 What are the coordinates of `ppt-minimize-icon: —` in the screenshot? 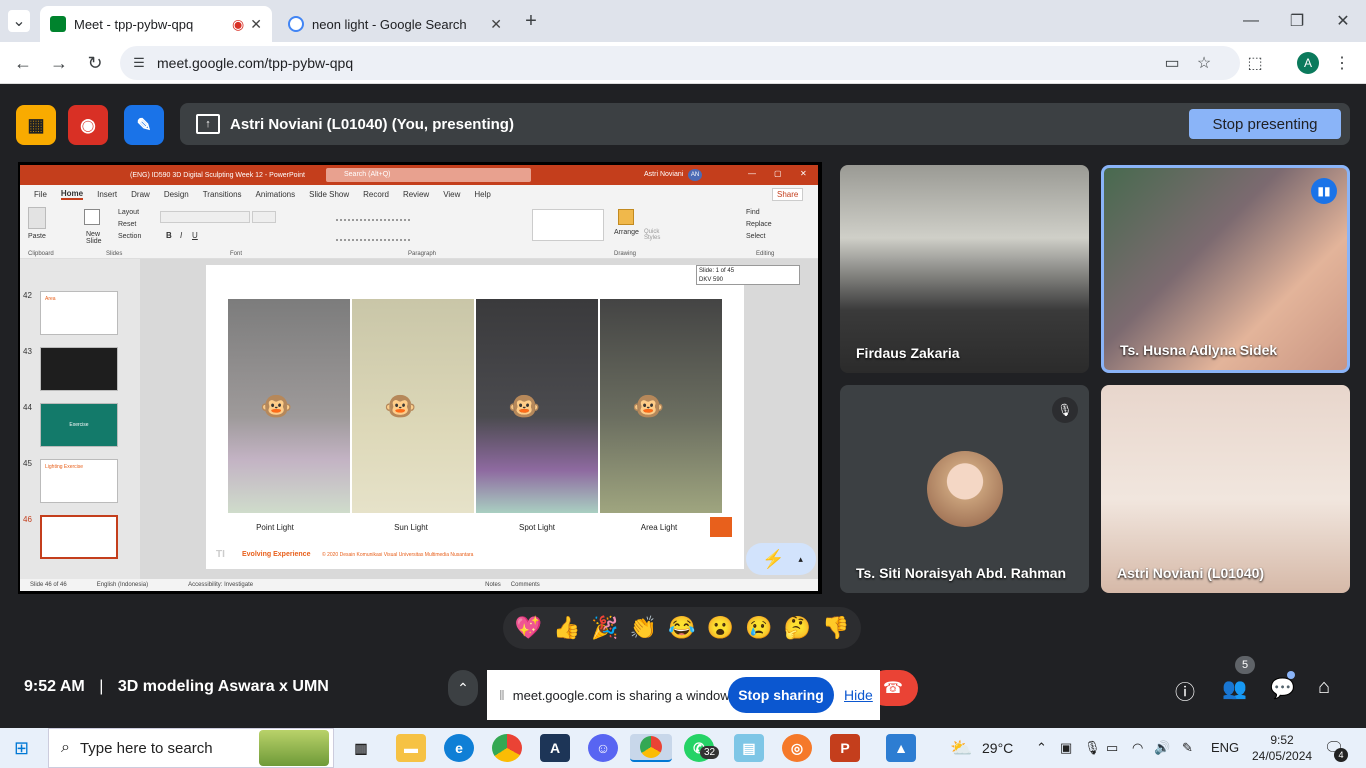 It's located at (752, 173).